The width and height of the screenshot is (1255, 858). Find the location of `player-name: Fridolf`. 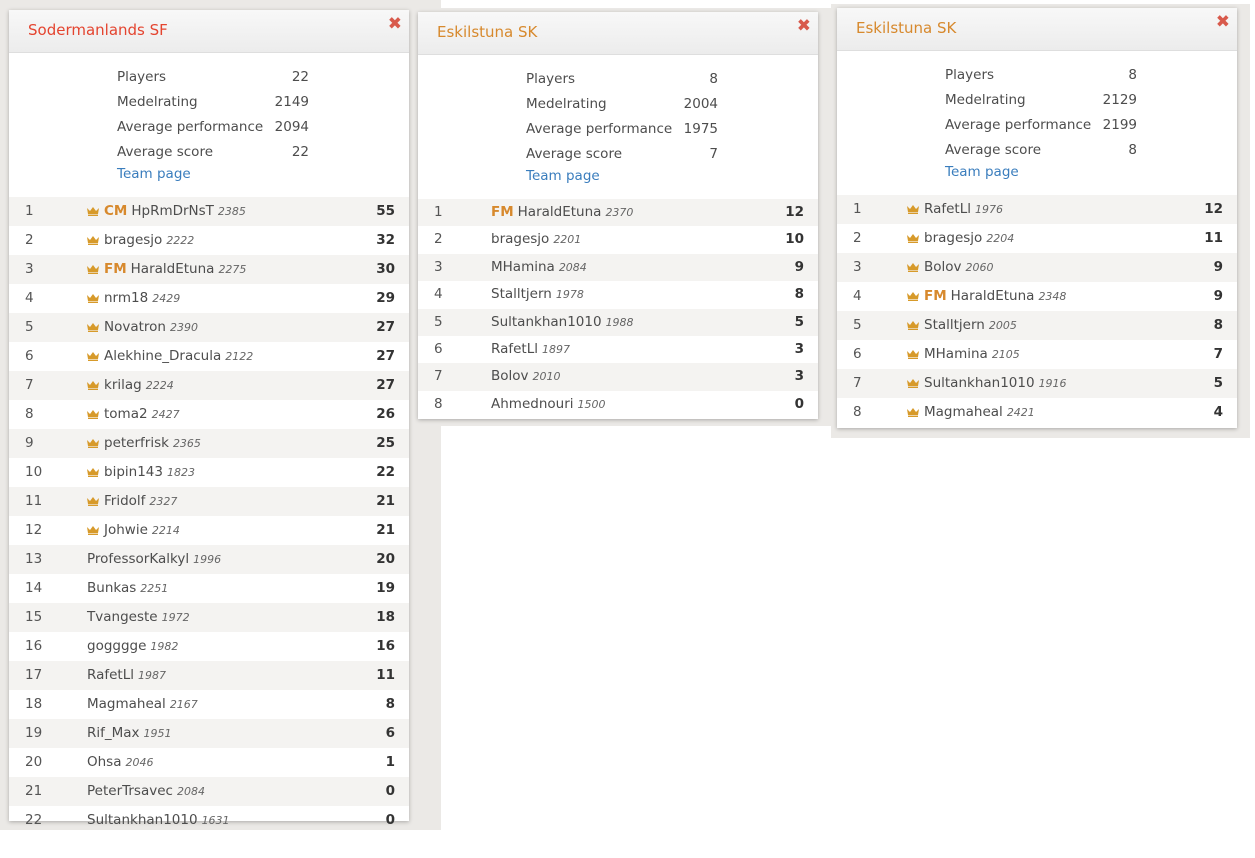

player-name: Fridolf is located at coordinates (124, 501).